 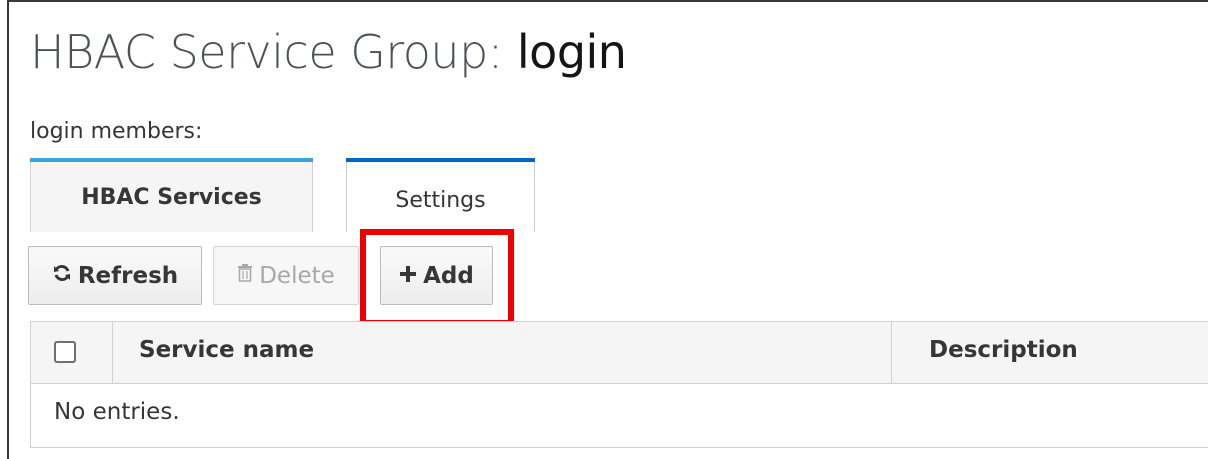 I want to click on table-empty-row: No entries., so click(x=619, y=416).